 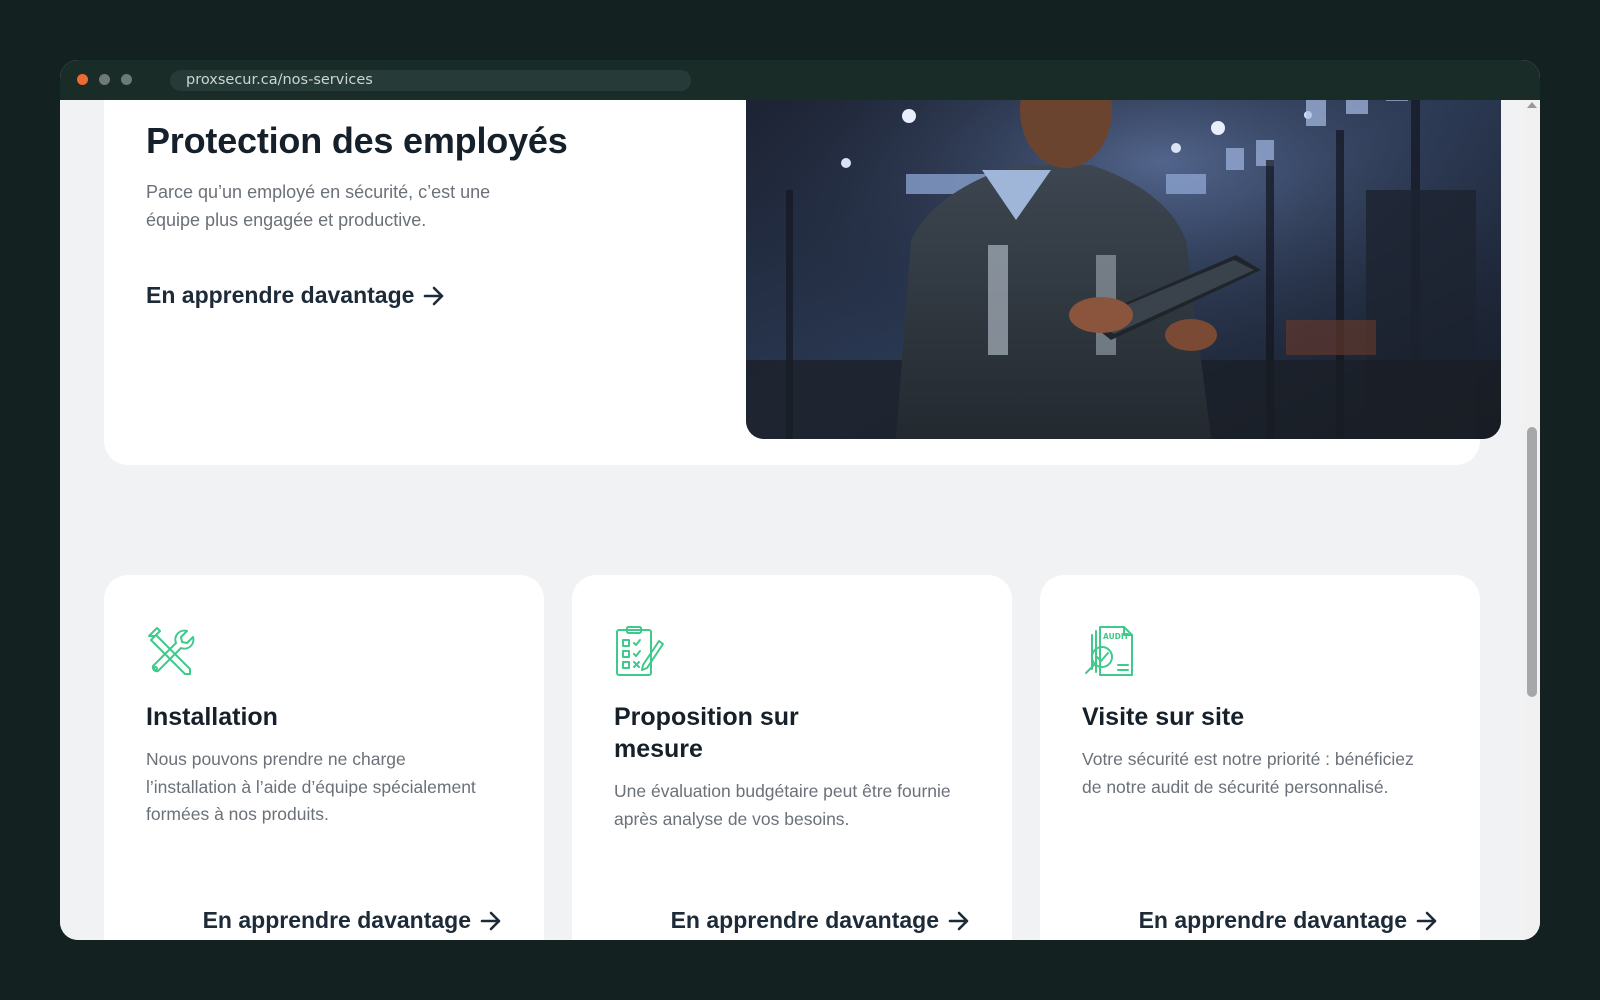 What do you see at coordinates (706, 733) in the screenshot?
I see `card-title: Proposition sur mesure` at bounding box center [706, 733].